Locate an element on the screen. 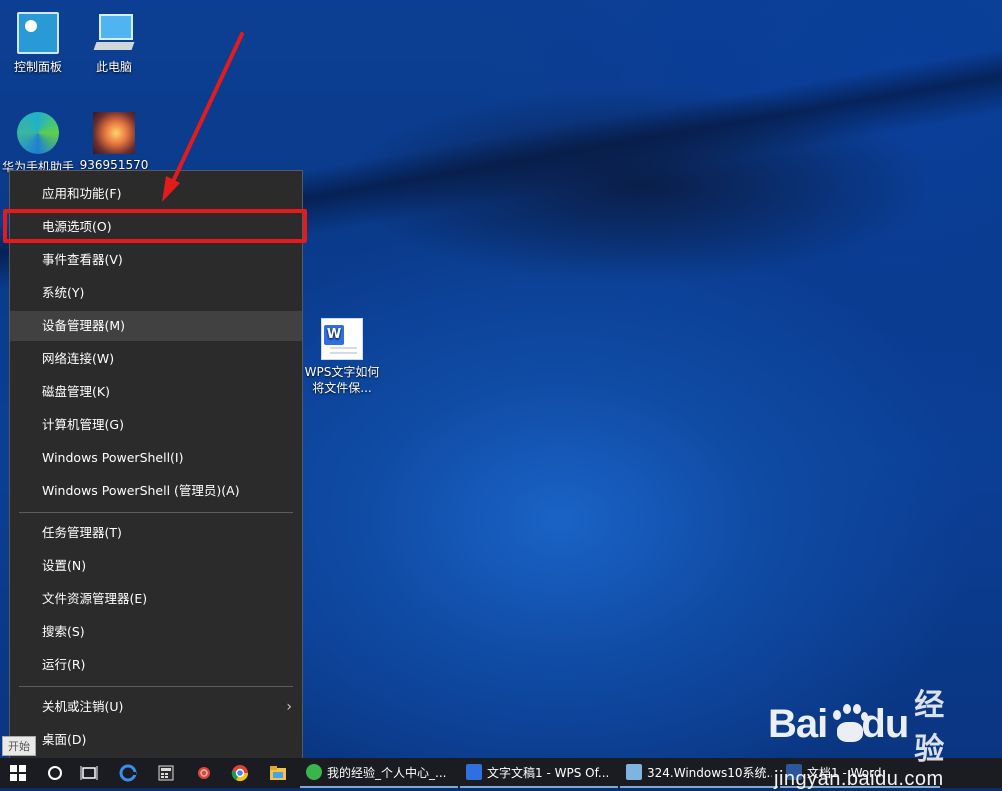 This screenshot has width=1002, height=791. edge-pinned is located at coordinates (128, 773).